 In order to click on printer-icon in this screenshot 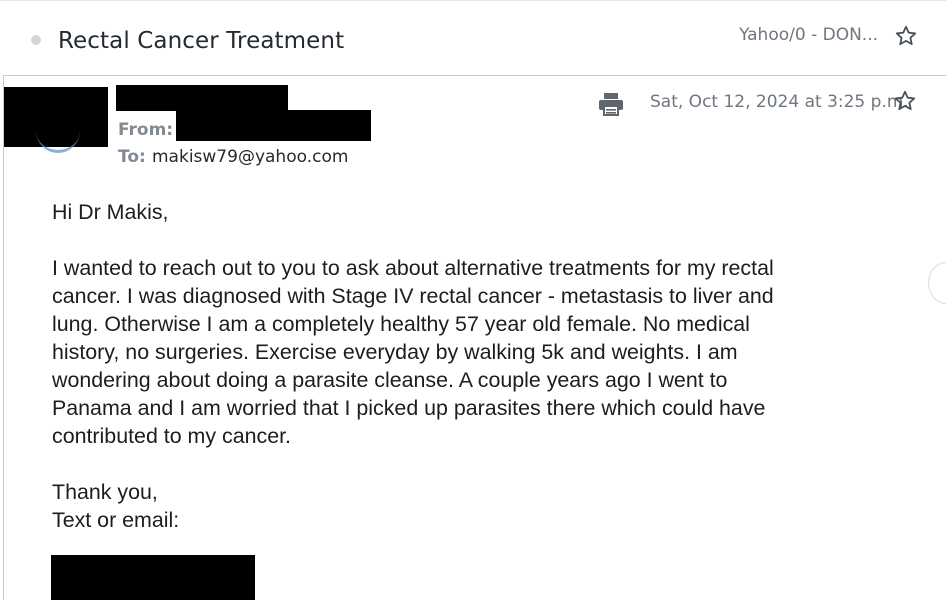, I will do `click(611, 104)`.